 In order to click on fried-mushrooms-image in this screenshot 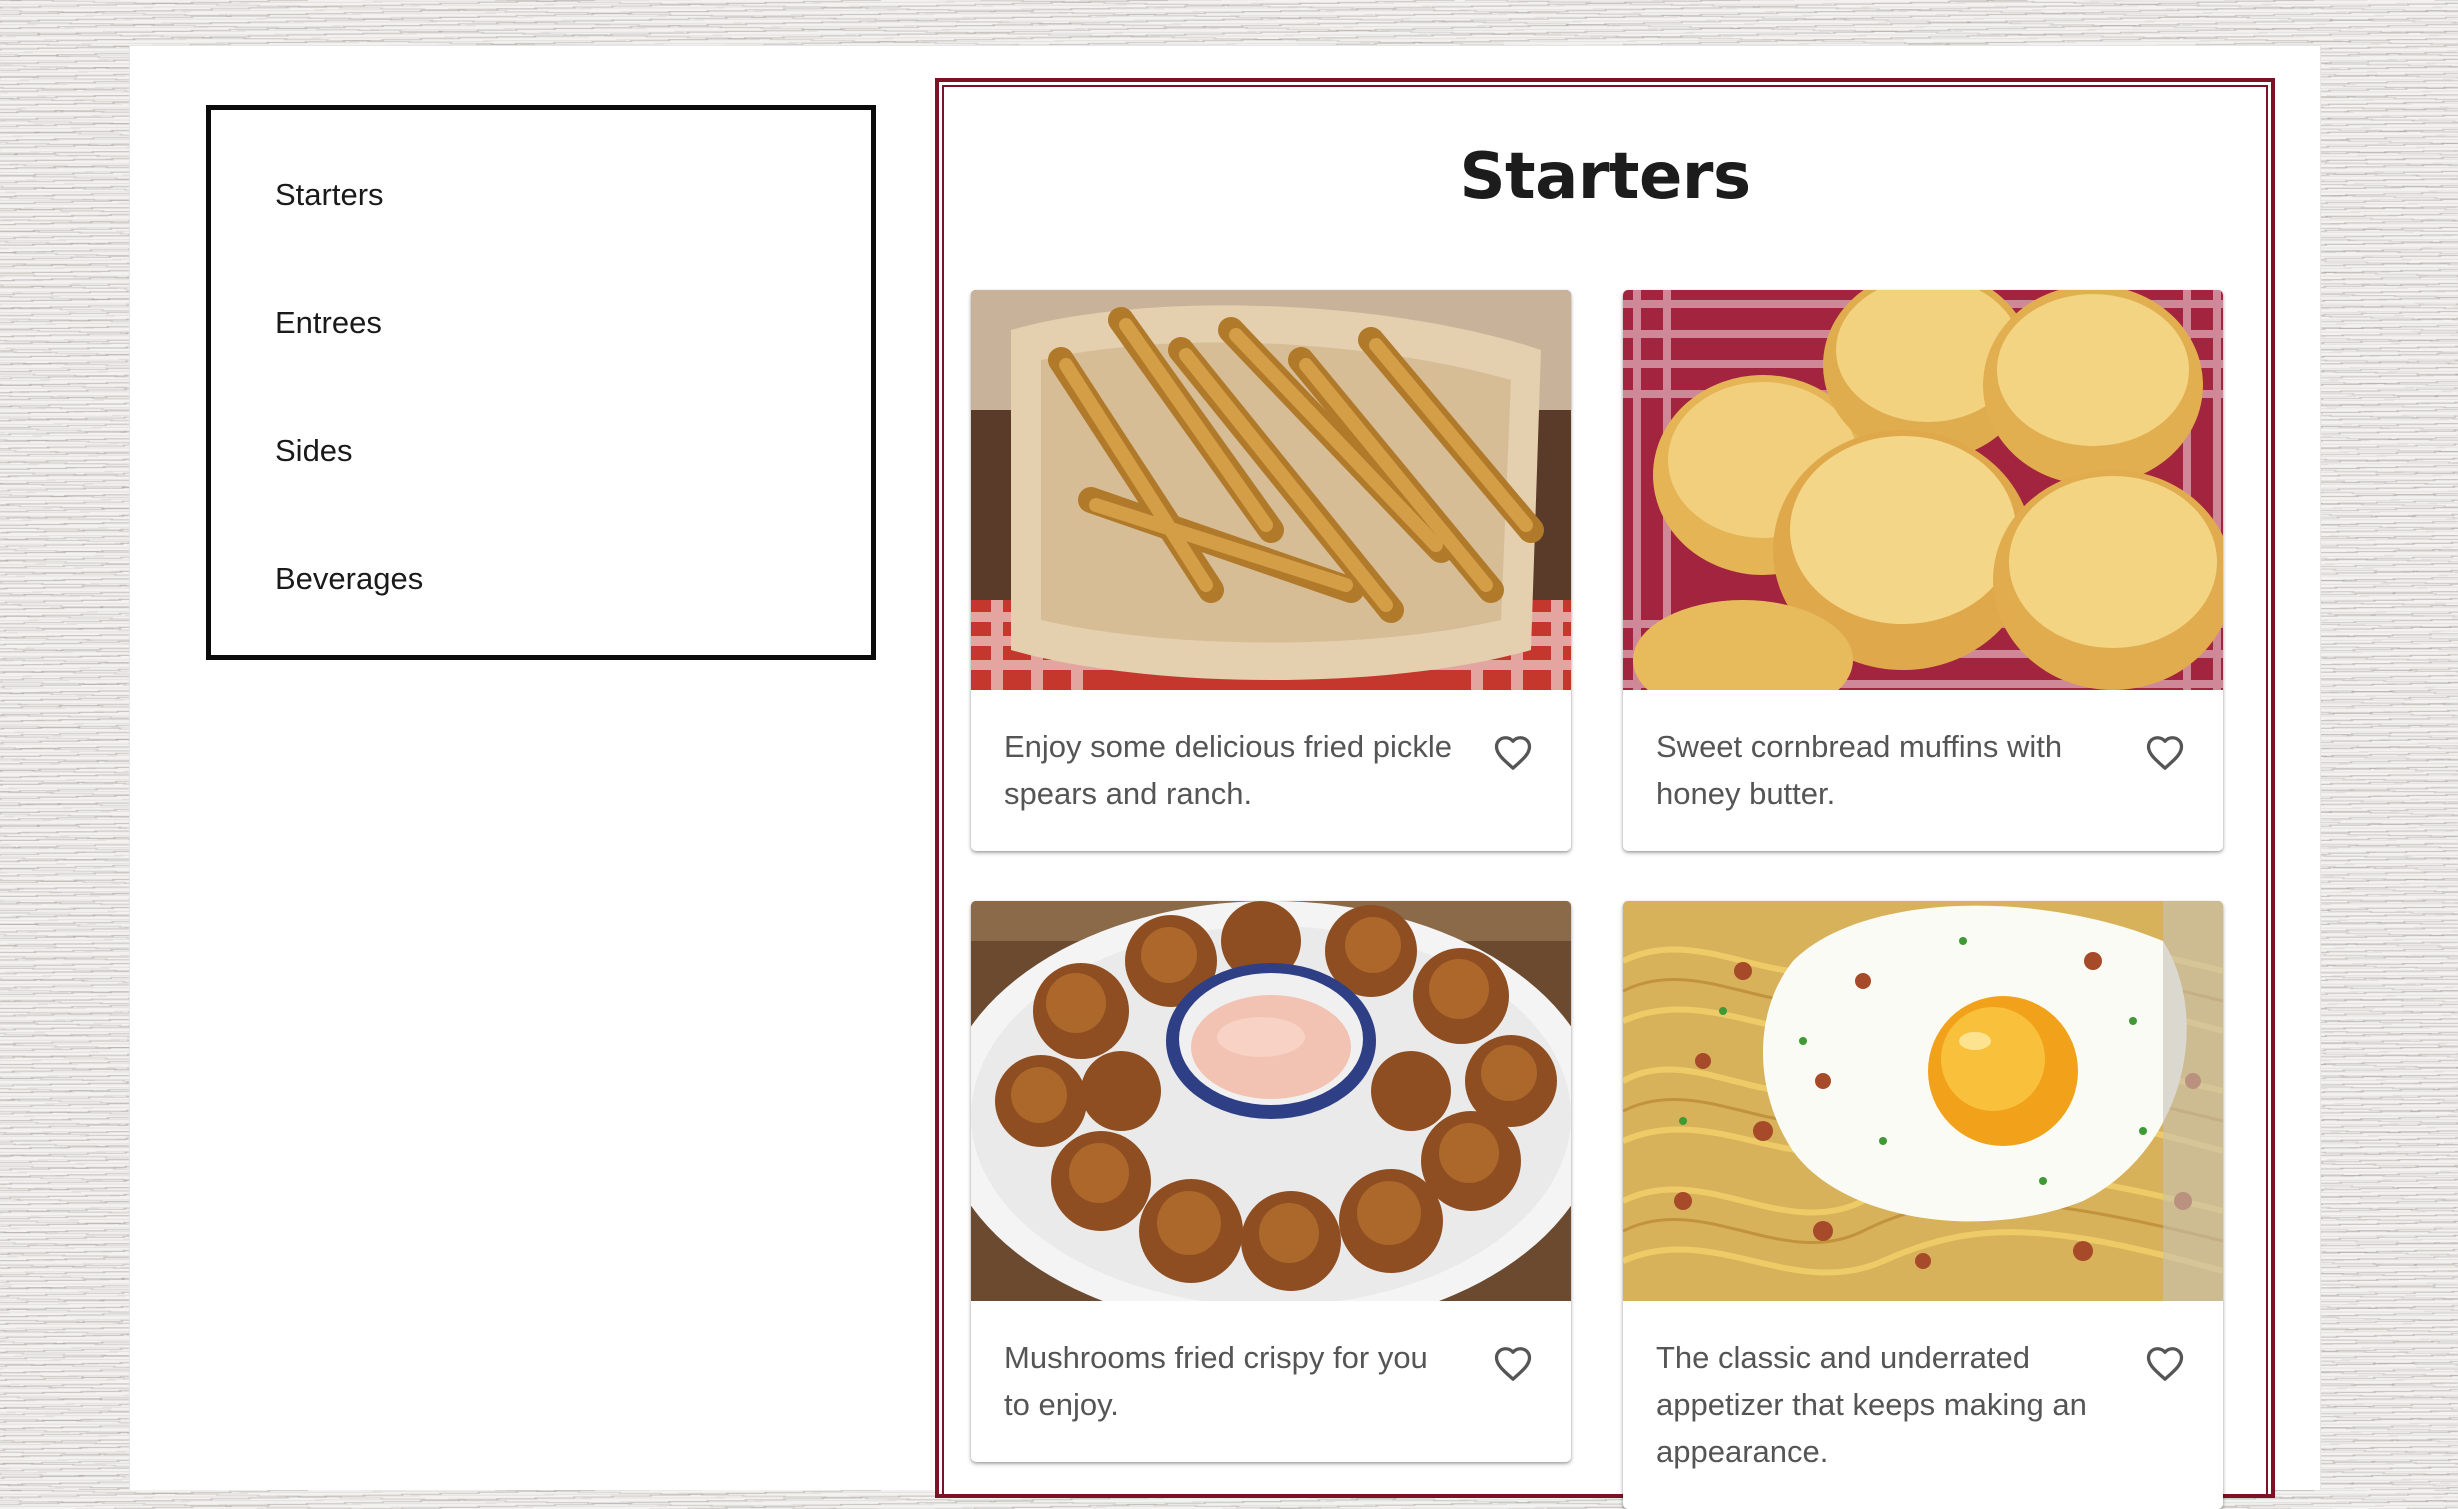, I will do `click(1271, 1101)`.